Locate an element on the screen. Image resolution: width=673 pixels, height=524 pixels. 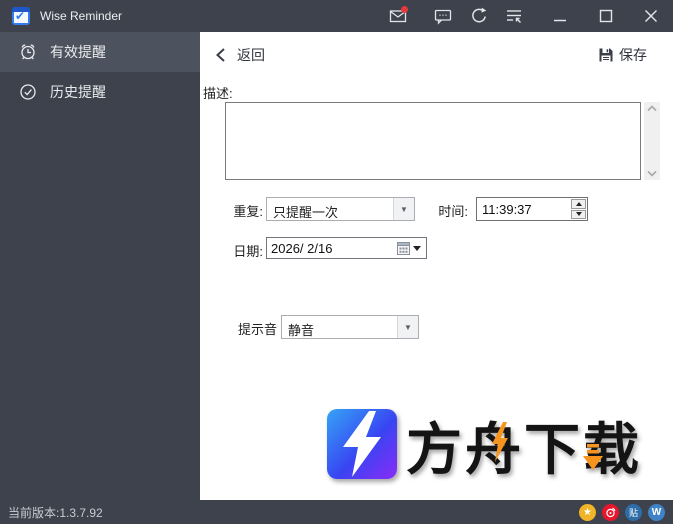
titlebar: ✔ Wise Reminder is located at coordinates (336, 16).